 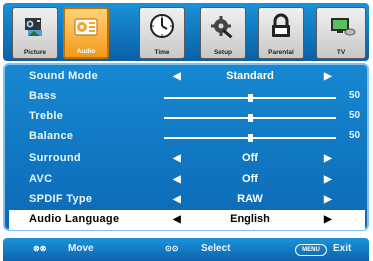 I want to click on sound-mode-label: Sound Mode, so click(x=63, y=76).